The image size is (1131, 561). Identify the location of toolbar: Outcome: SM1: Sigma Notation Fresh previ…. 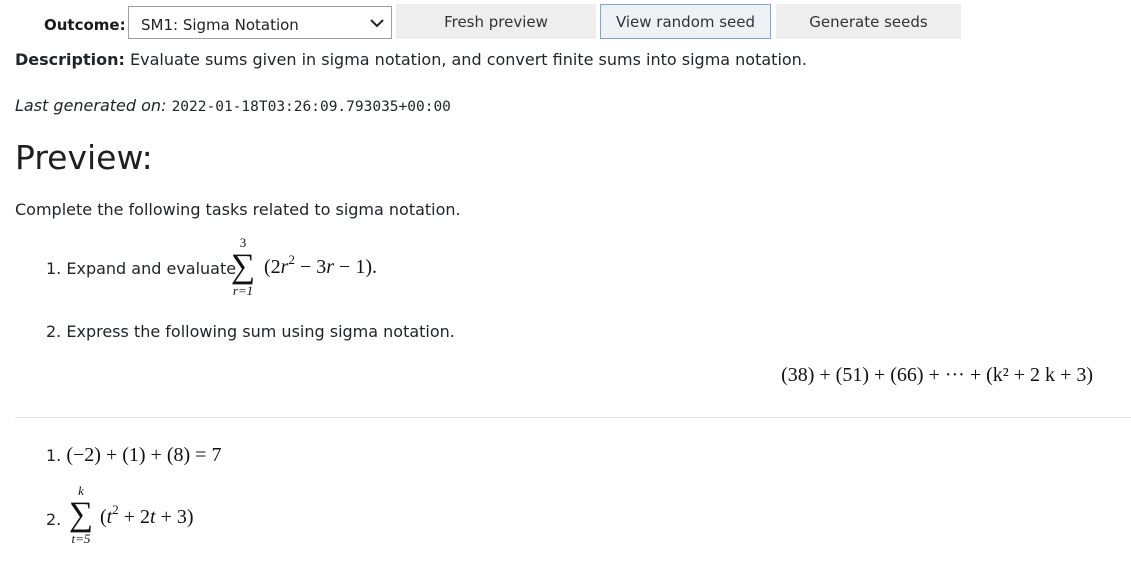
(565, 22).